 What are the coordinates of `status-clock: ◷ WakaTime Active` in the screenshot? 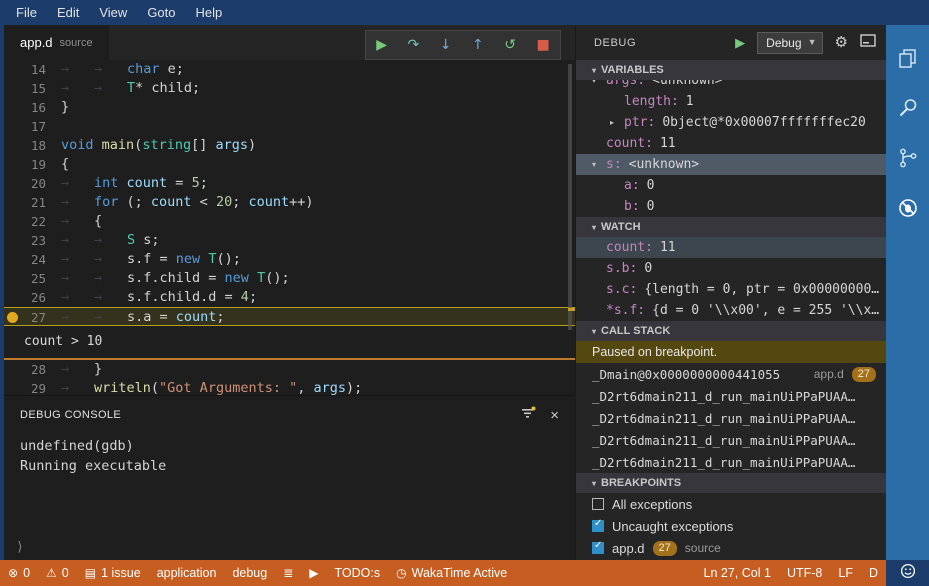 It's located at (451, 573).